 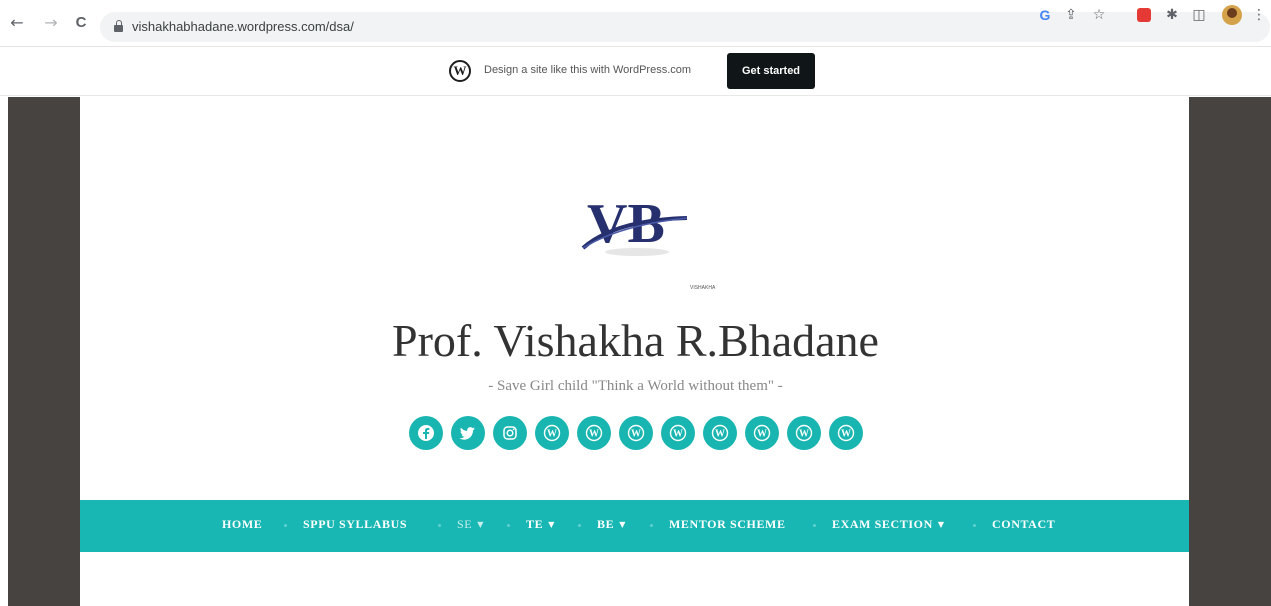 I want to click on site-logo: VB, so click(x=635, y=225).